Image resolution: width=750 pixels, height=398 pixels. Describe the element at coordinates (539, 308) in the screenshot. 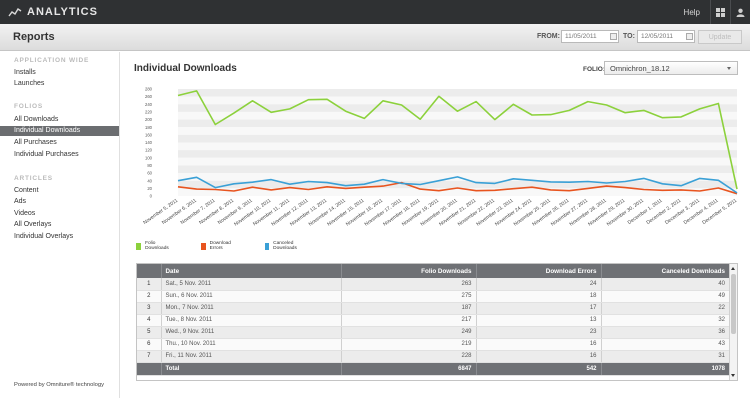

I see `row-download-errors: 17` at that location.